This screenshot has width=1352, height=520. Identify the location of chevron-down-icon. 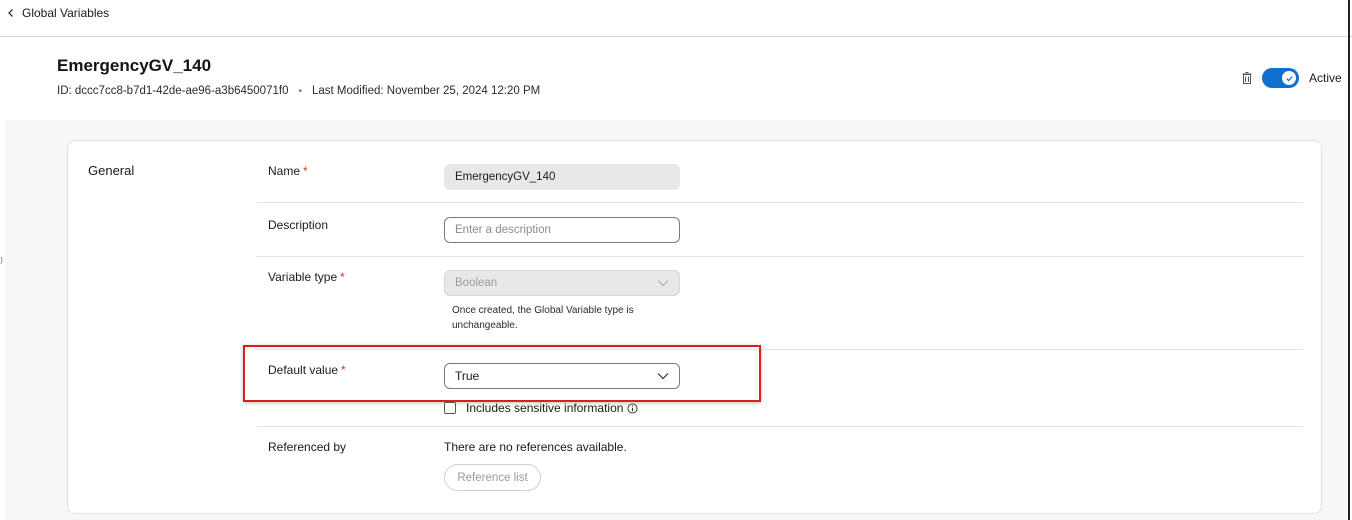
(663, 283).